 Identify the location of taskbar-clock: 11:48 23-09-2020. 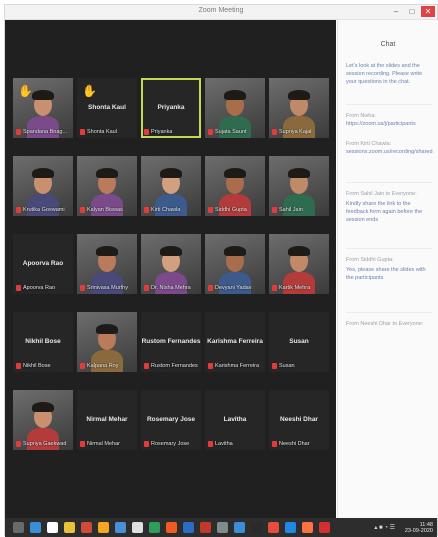
(419, 528).